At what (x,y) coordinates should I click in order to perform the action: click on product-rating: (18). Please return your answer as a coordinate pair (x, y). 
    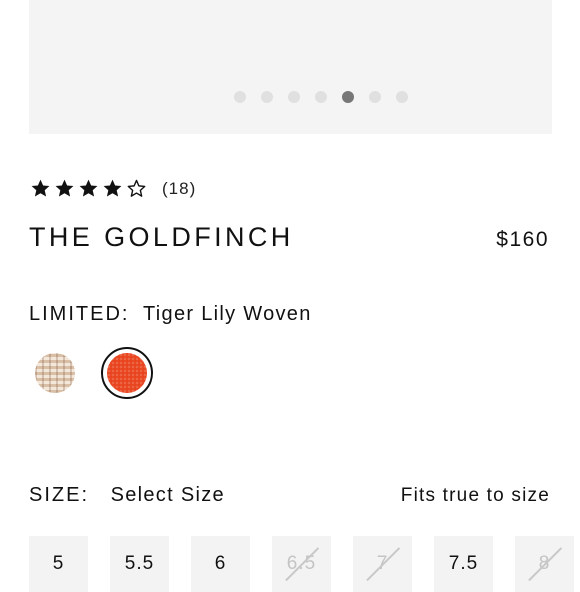
    Looking at the image, I should click on (113, 188).